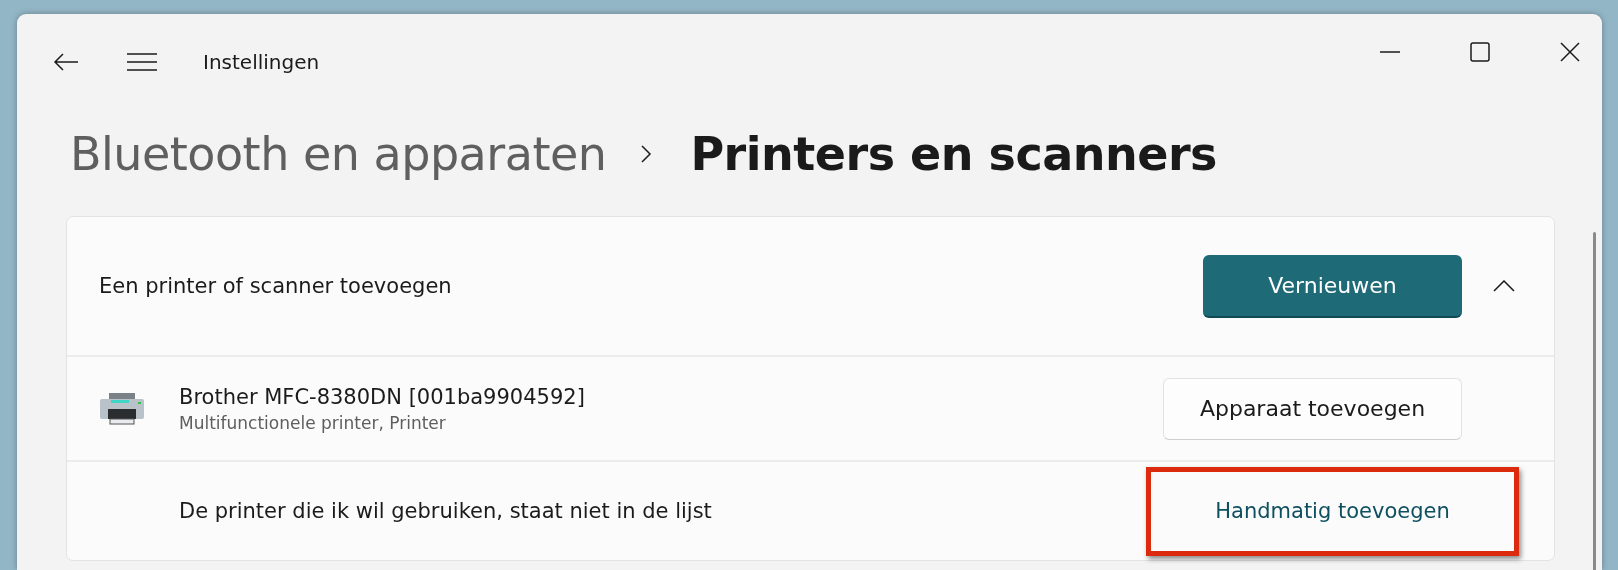  Describe the element at coordinates (276, 286) in the screenshot. I see `section-label: Een printer of scanner toevoegen` at that location.